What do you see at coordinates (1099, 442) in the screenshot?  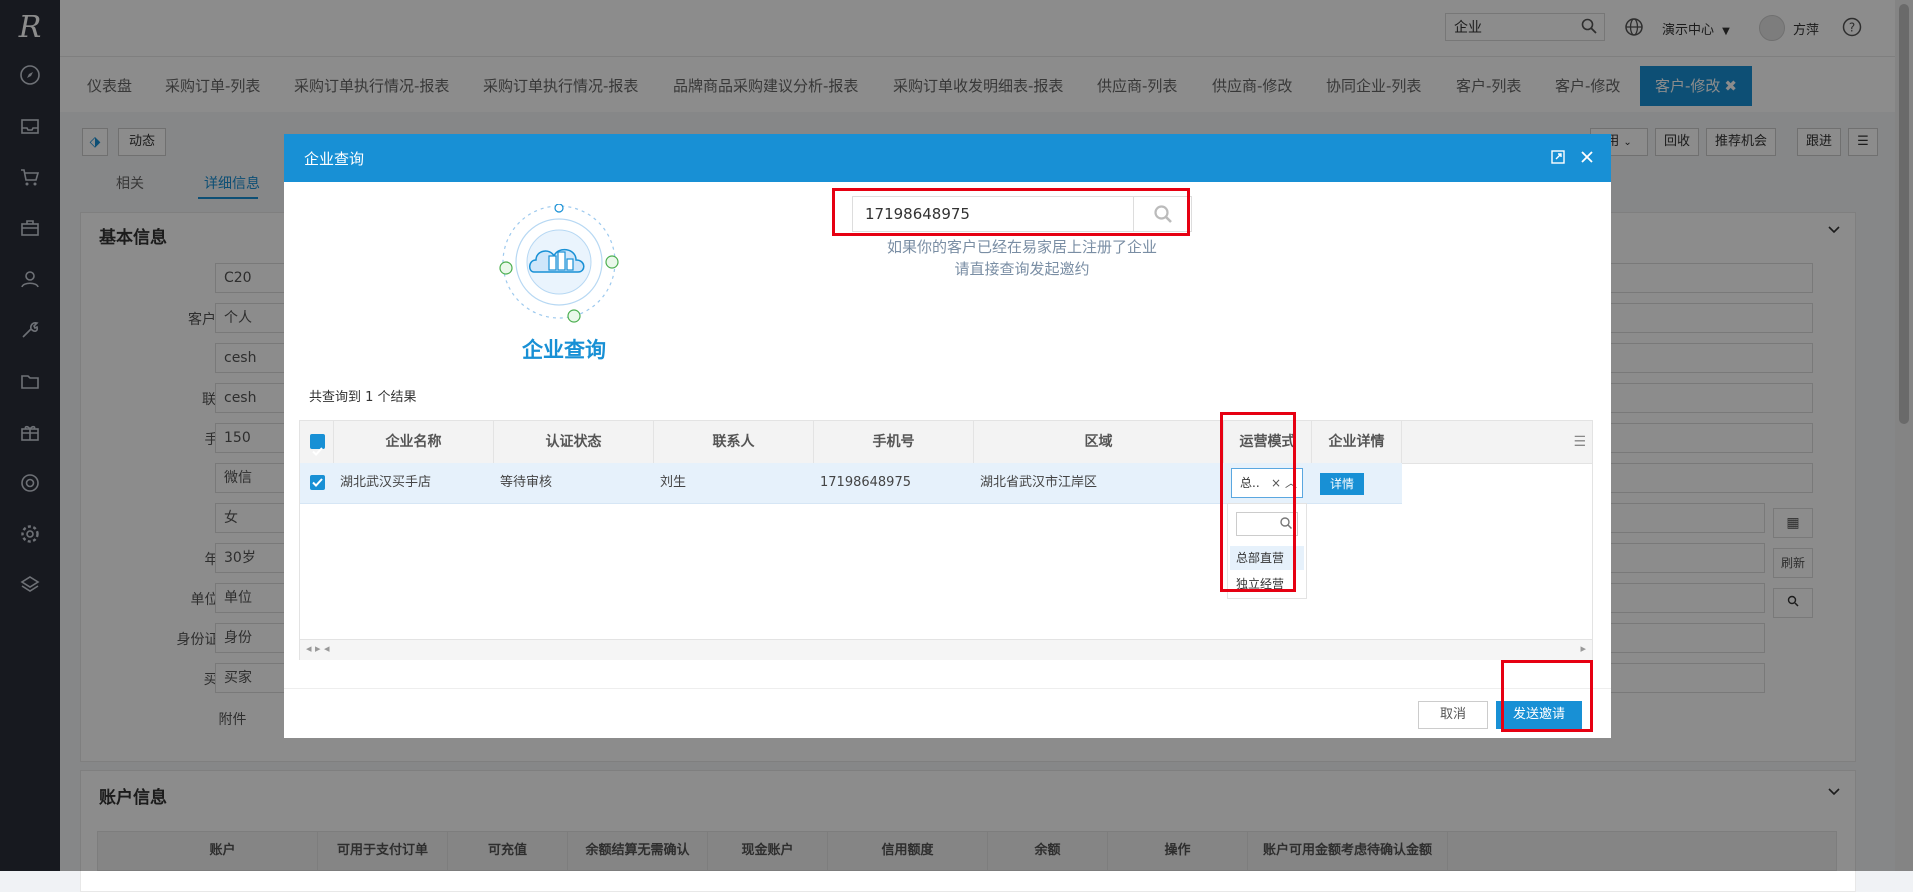 I see `col-region: 区域` at bounding box center [1099, 442].